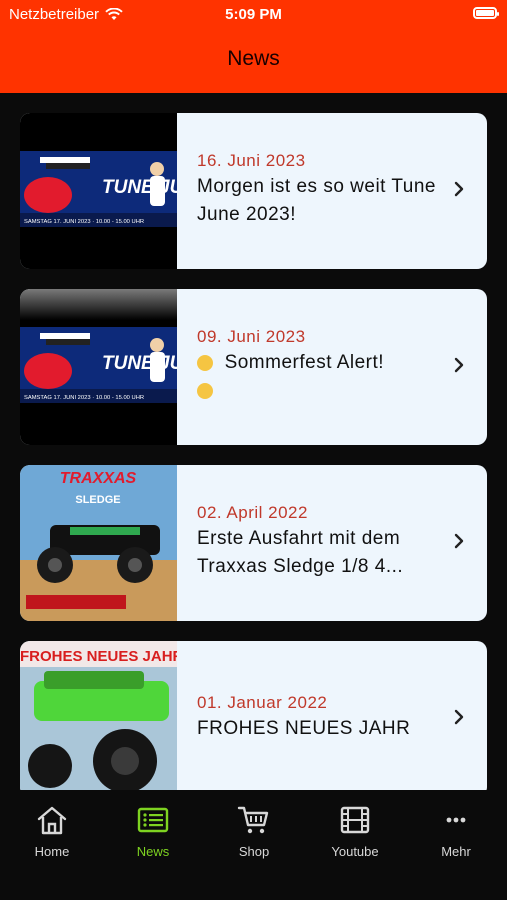 The image size is (507, 900). Describe the element at coordinates (253, 46) in the screenshot. I see `app-header: Netzbetreiber 5:09 PM News` at that location.